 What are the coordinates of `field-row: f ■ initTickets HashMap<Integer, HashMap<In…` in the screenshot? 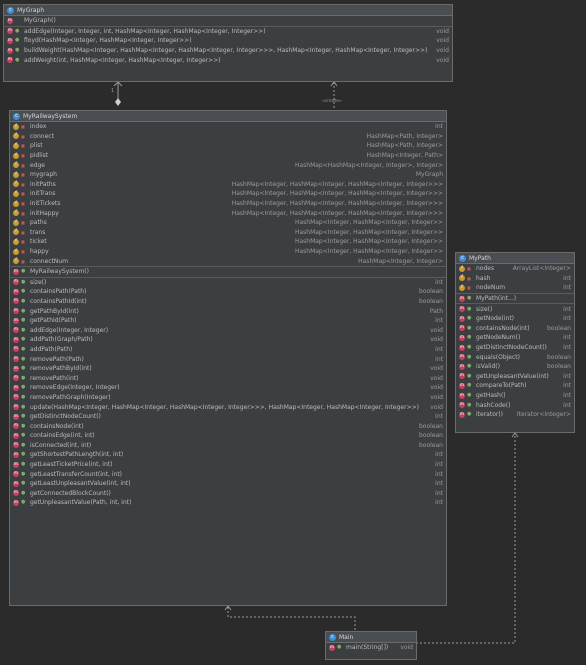 It's located at (228, 204).